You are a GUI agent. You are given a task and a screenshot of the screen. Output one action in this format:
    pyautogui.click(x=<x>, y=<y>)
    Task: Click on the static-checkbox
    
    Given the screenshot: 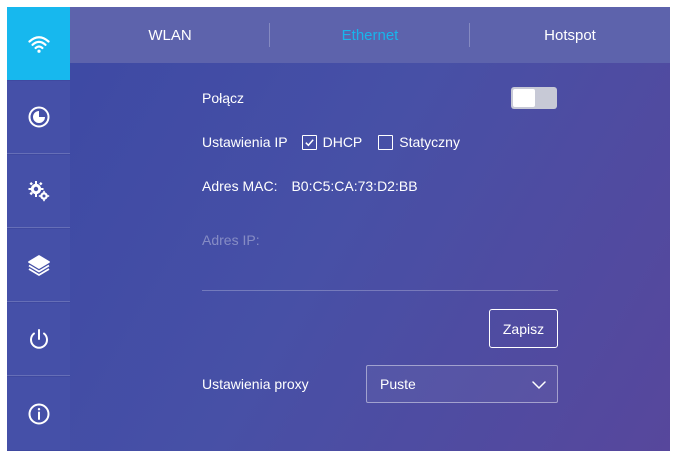 What is the action you would take?
    pyautogui.click(x=386, y=142)
    